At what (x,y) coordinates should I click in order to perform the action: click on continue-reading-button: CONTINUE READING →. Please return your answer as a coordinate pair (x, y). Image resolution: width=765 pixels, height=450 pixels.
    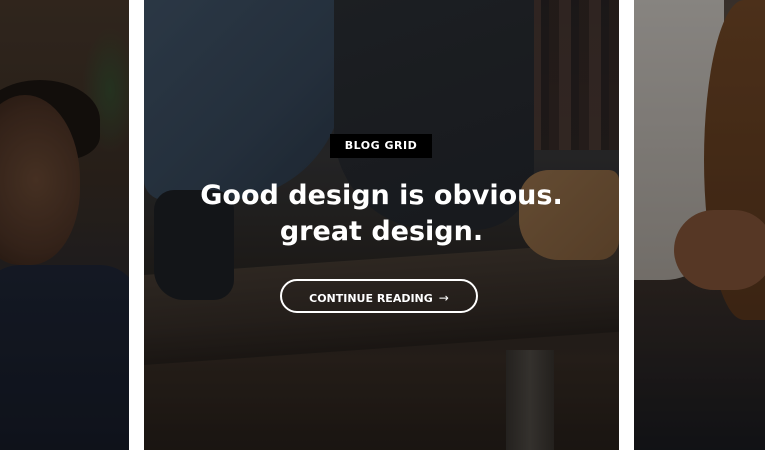
    Looking at the image, I should click on (379, 296).